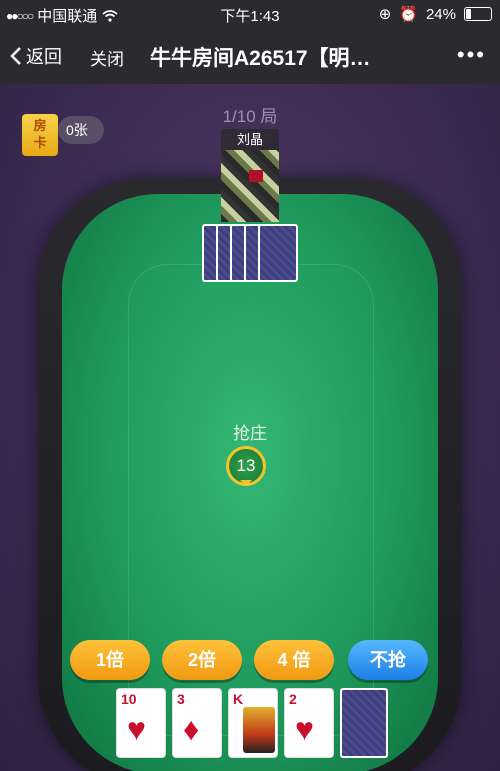 The width and height of the screenshot is (500, 771). I want to click on no-grab-button: 不抢, so click(388, 660).